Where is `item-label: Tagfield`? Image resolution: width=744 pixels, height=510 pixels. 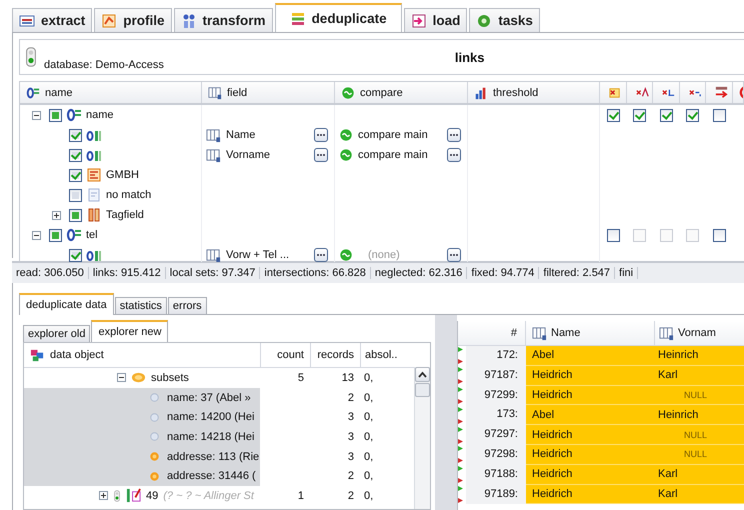
item-label: Tagfield is located at coordinates (125, 215).